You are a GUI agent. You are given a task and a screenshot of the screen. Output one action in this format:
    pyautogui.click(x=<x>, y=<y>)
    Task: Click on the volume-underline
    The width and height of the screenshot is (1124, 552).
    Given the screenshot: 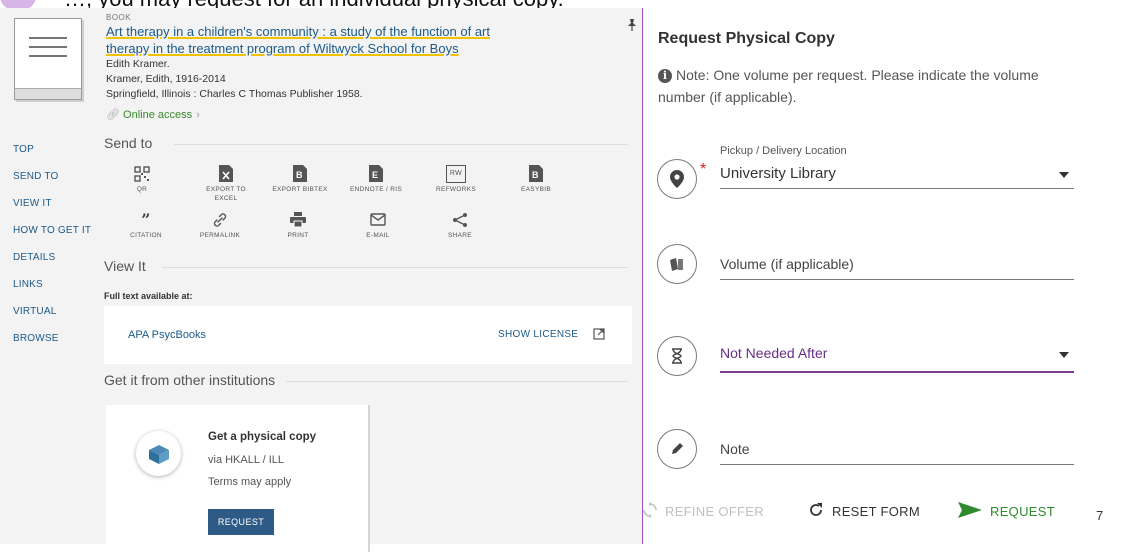 What is the action you would take?
    pyautogui.click(x=897, y=279)
    